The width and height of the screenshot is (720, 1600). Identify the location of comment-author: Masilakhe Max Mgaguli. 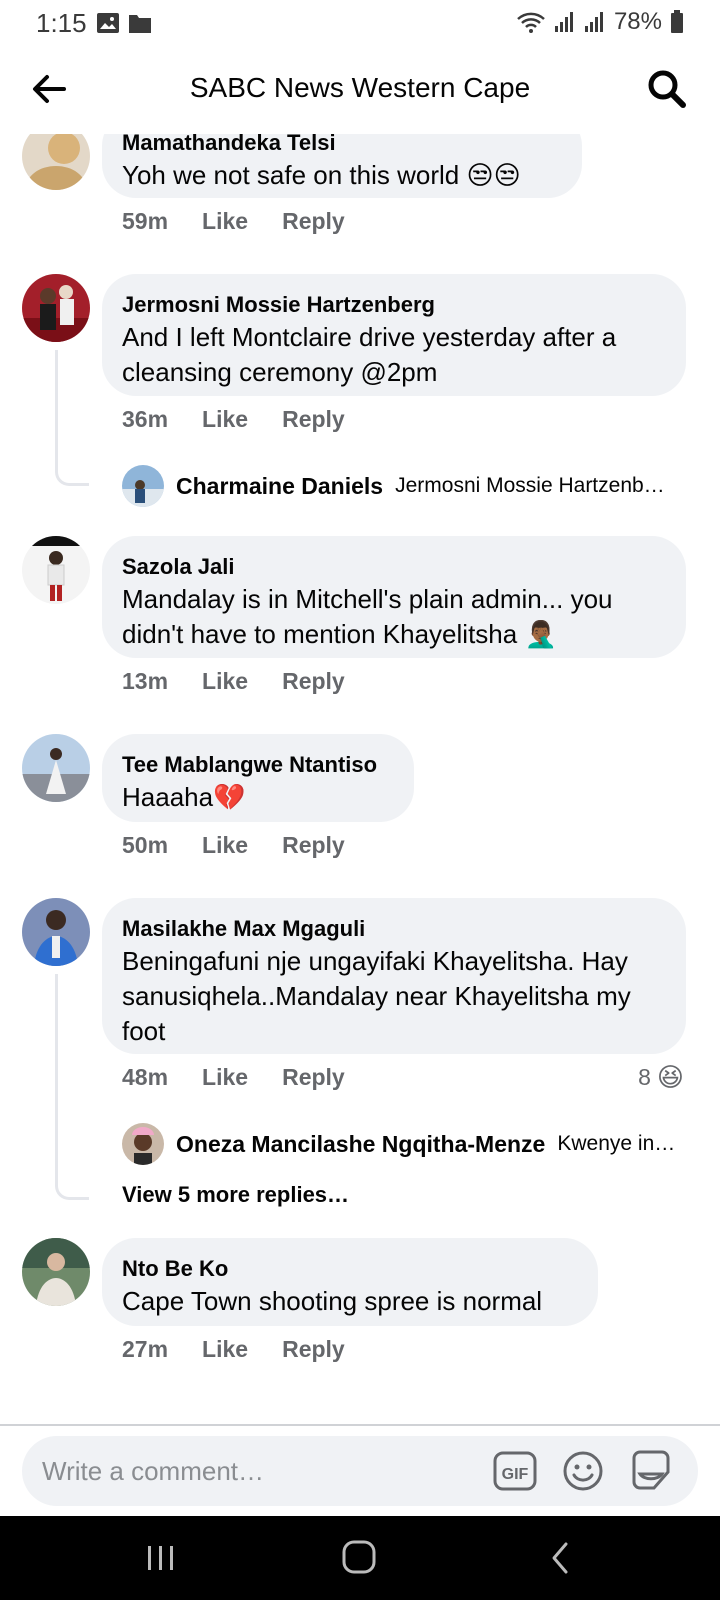
(394, 929).